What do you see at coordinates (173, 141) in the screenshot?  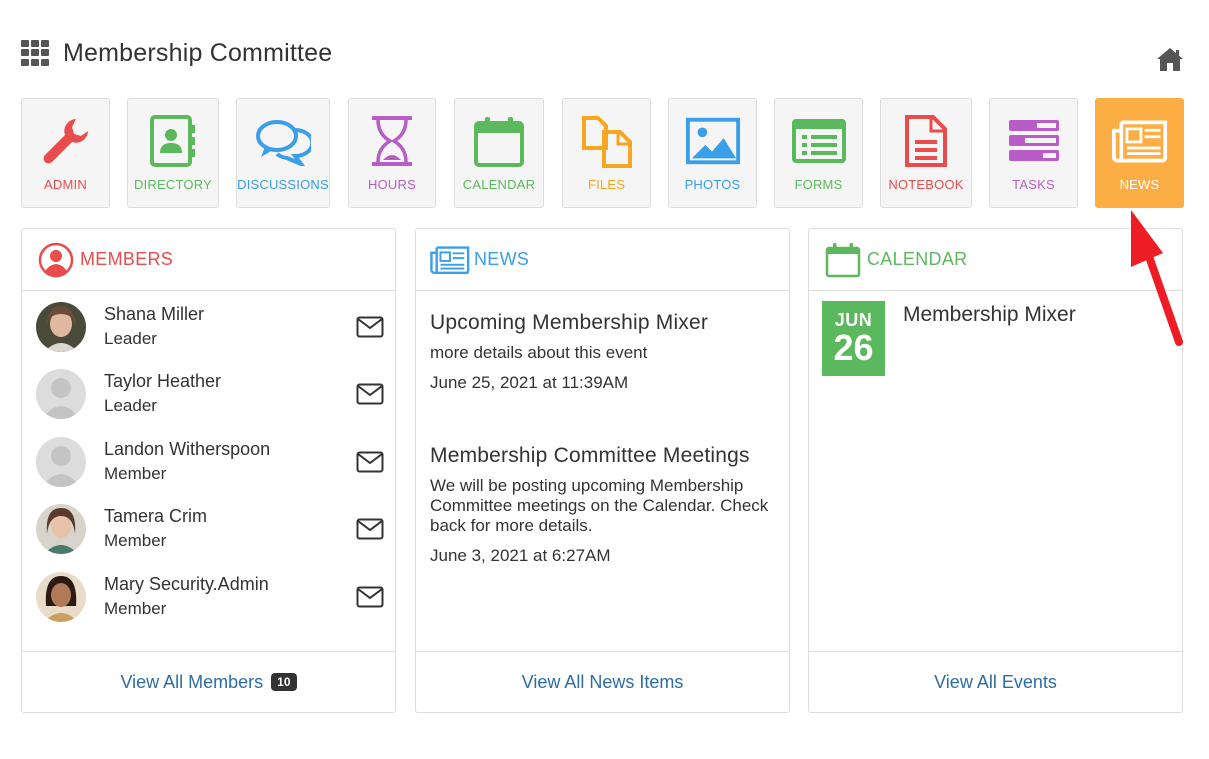 I see `address-book-icon` at bounding box center [173, 141].